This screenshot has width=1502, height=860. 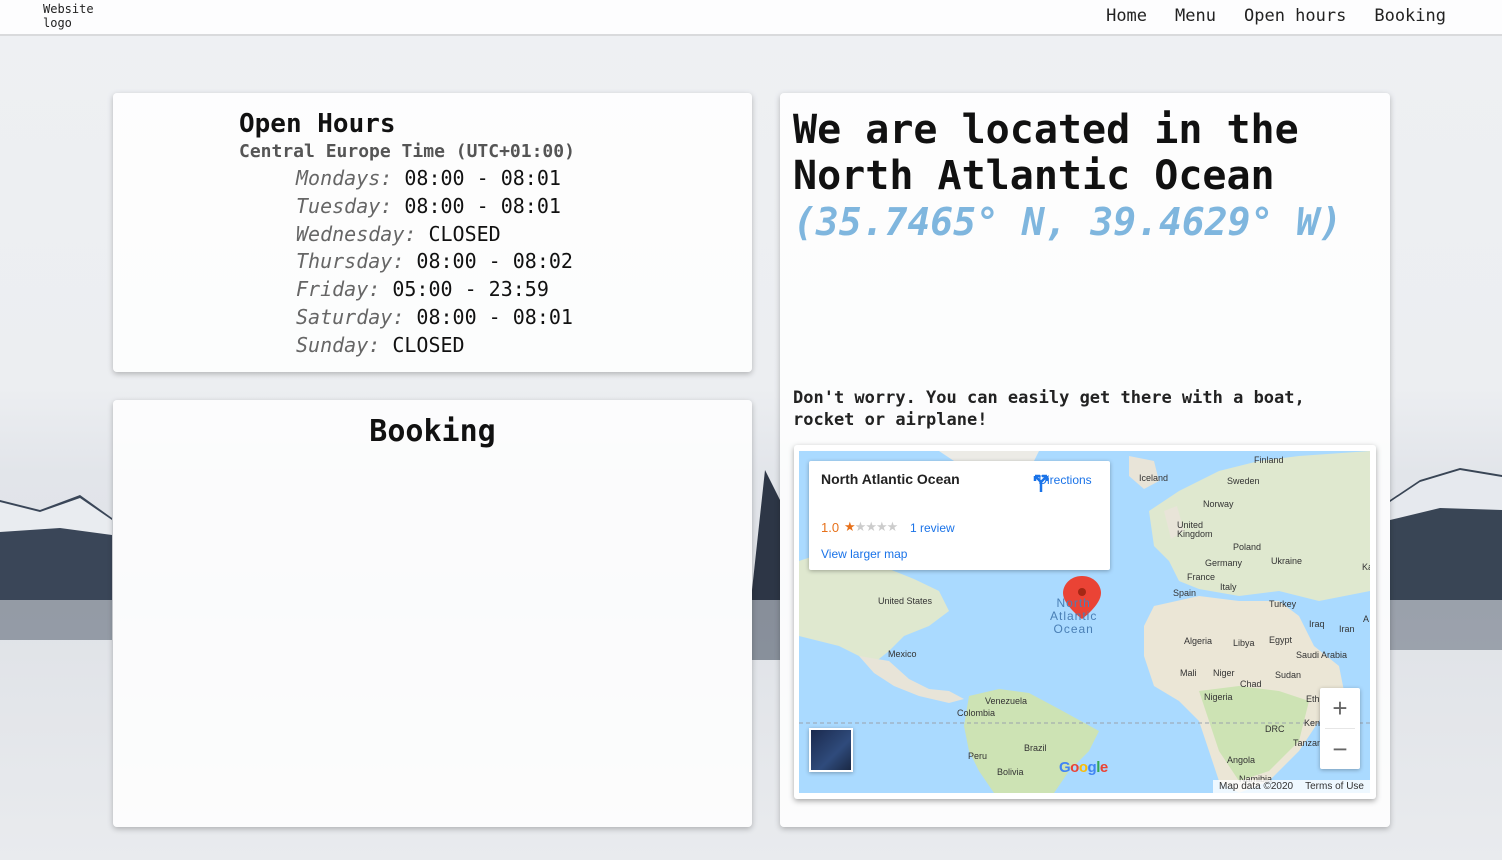 What do you see at coordinates (1317, 624) in the screenshot?
I see `map-label: Iraq` at bounding box center [1317, 624].